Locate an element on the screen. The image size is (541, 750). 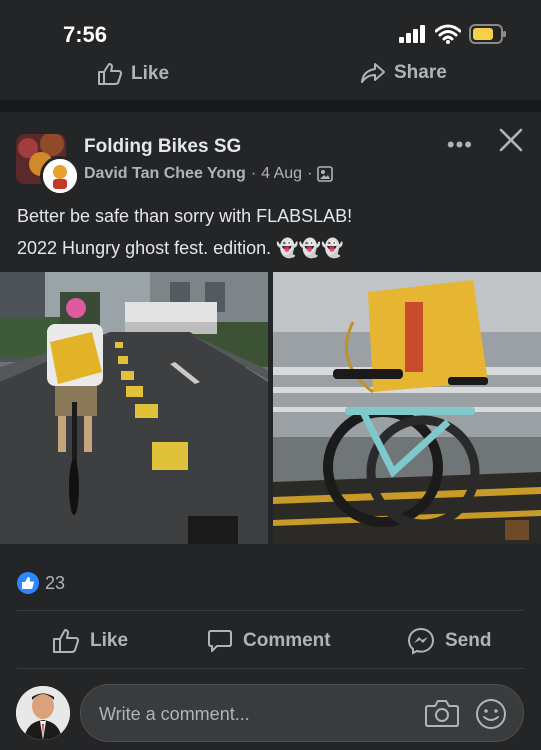
status-icons is located at coordinates (453, 34).